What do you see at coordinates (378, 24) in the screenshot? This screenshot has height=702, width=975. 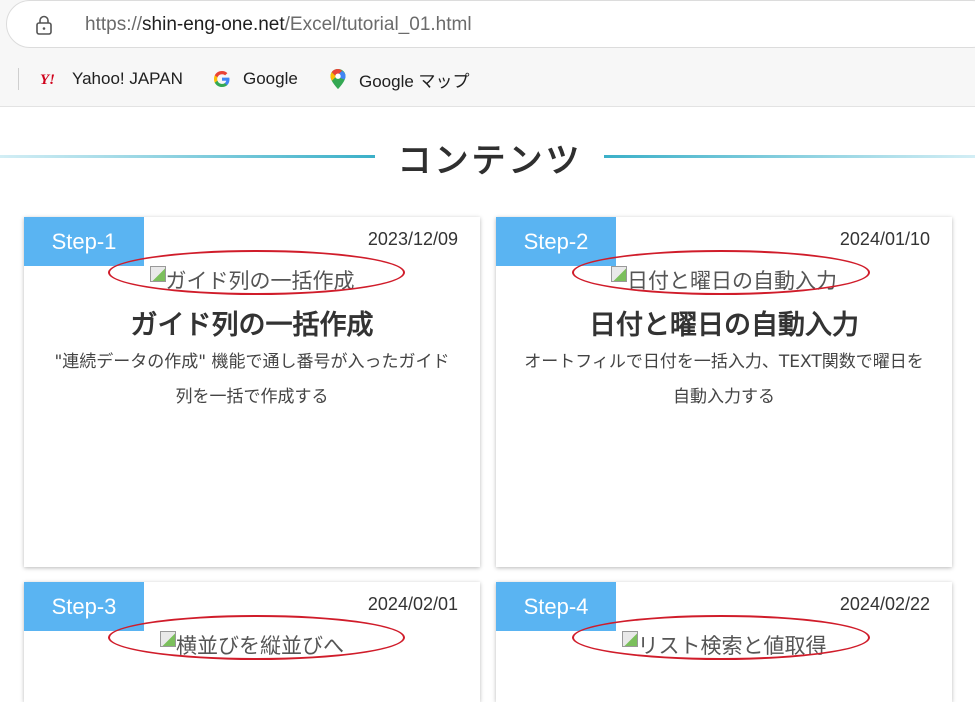 I see `url-path: /Excel/tutorial_01.html` at bounding box center [378, 24].